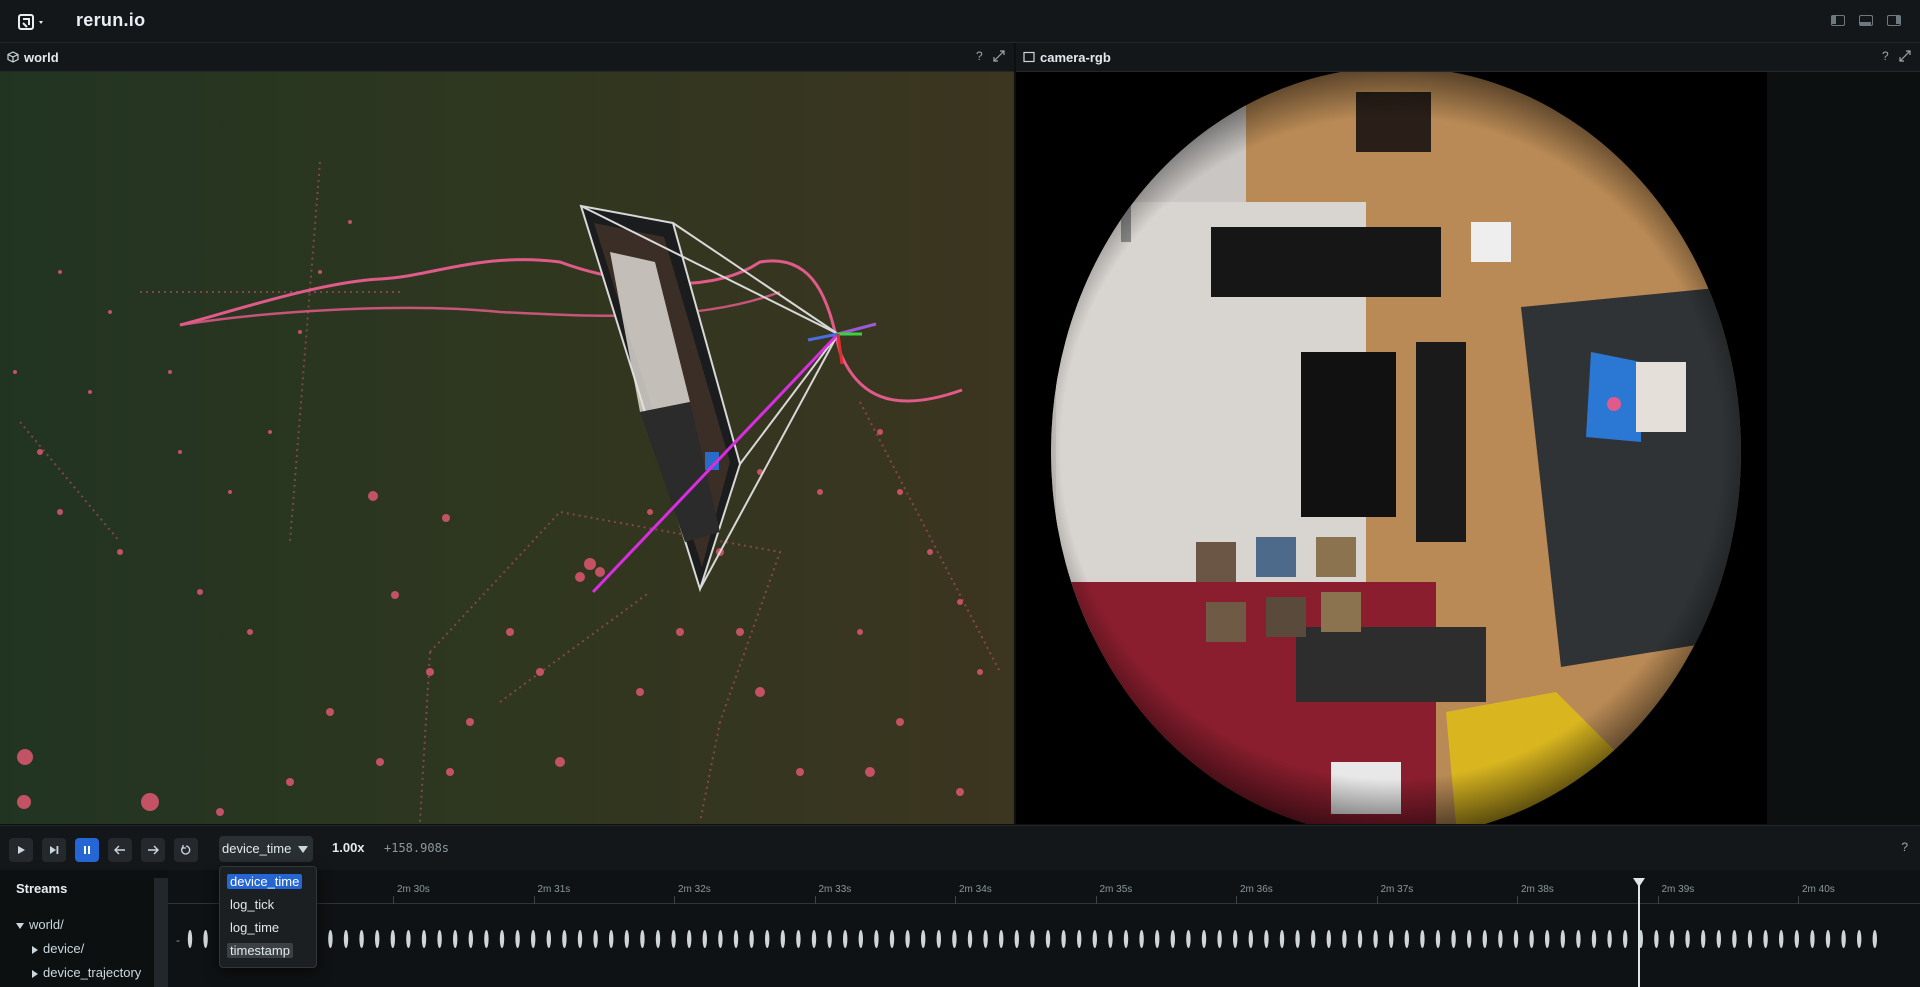  I want to click on stream-item-device: device/, so click(58, 948).